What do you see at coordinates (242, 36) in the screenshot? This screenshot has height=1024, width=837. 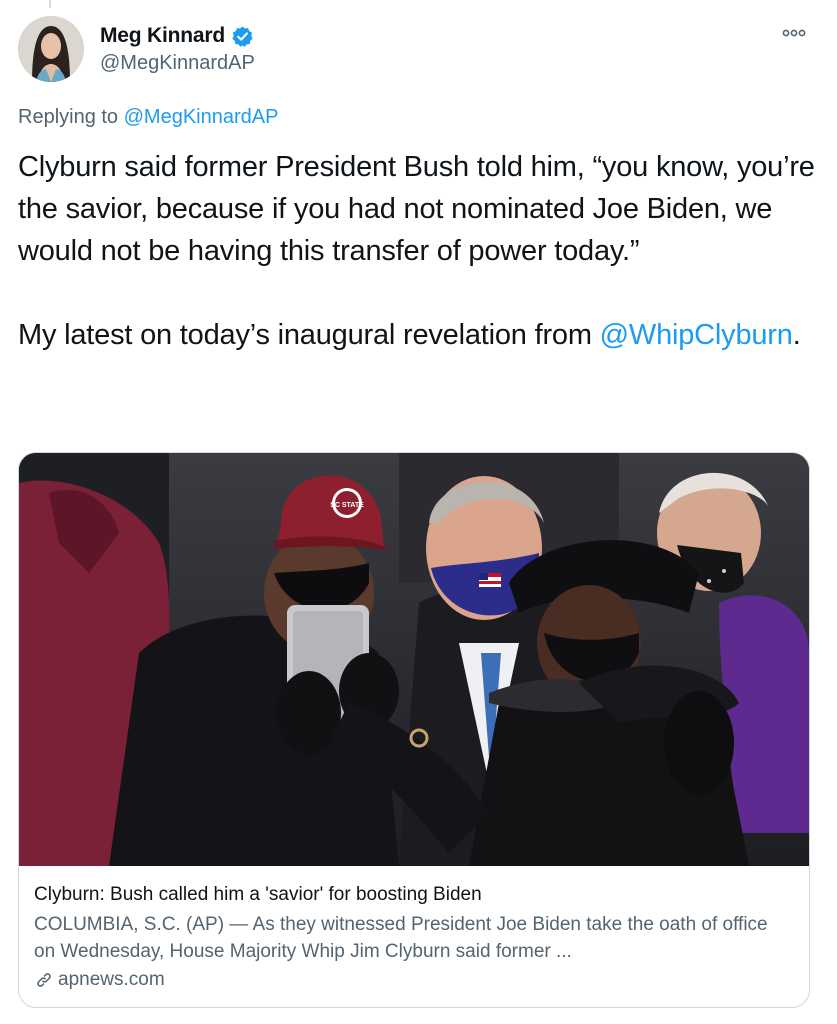 I see `verified-badge-icon` at bounding box center [242, 36].